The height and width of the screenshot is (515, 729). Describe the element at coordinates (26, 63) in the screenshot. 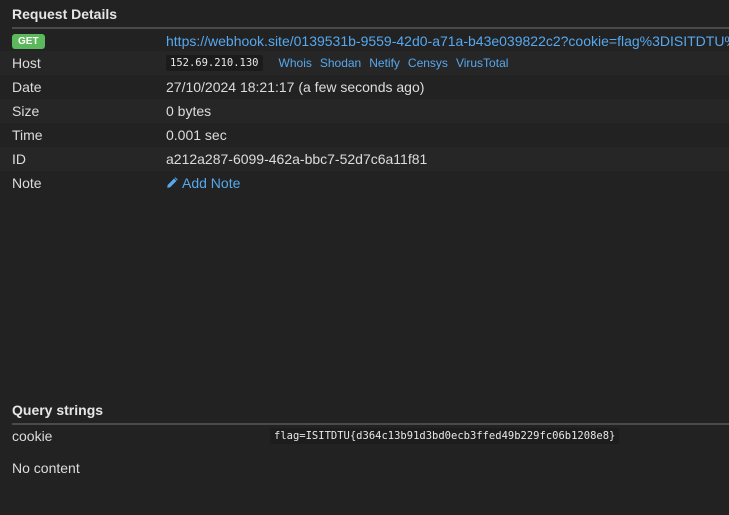

I see `host-label: Host` at that location.